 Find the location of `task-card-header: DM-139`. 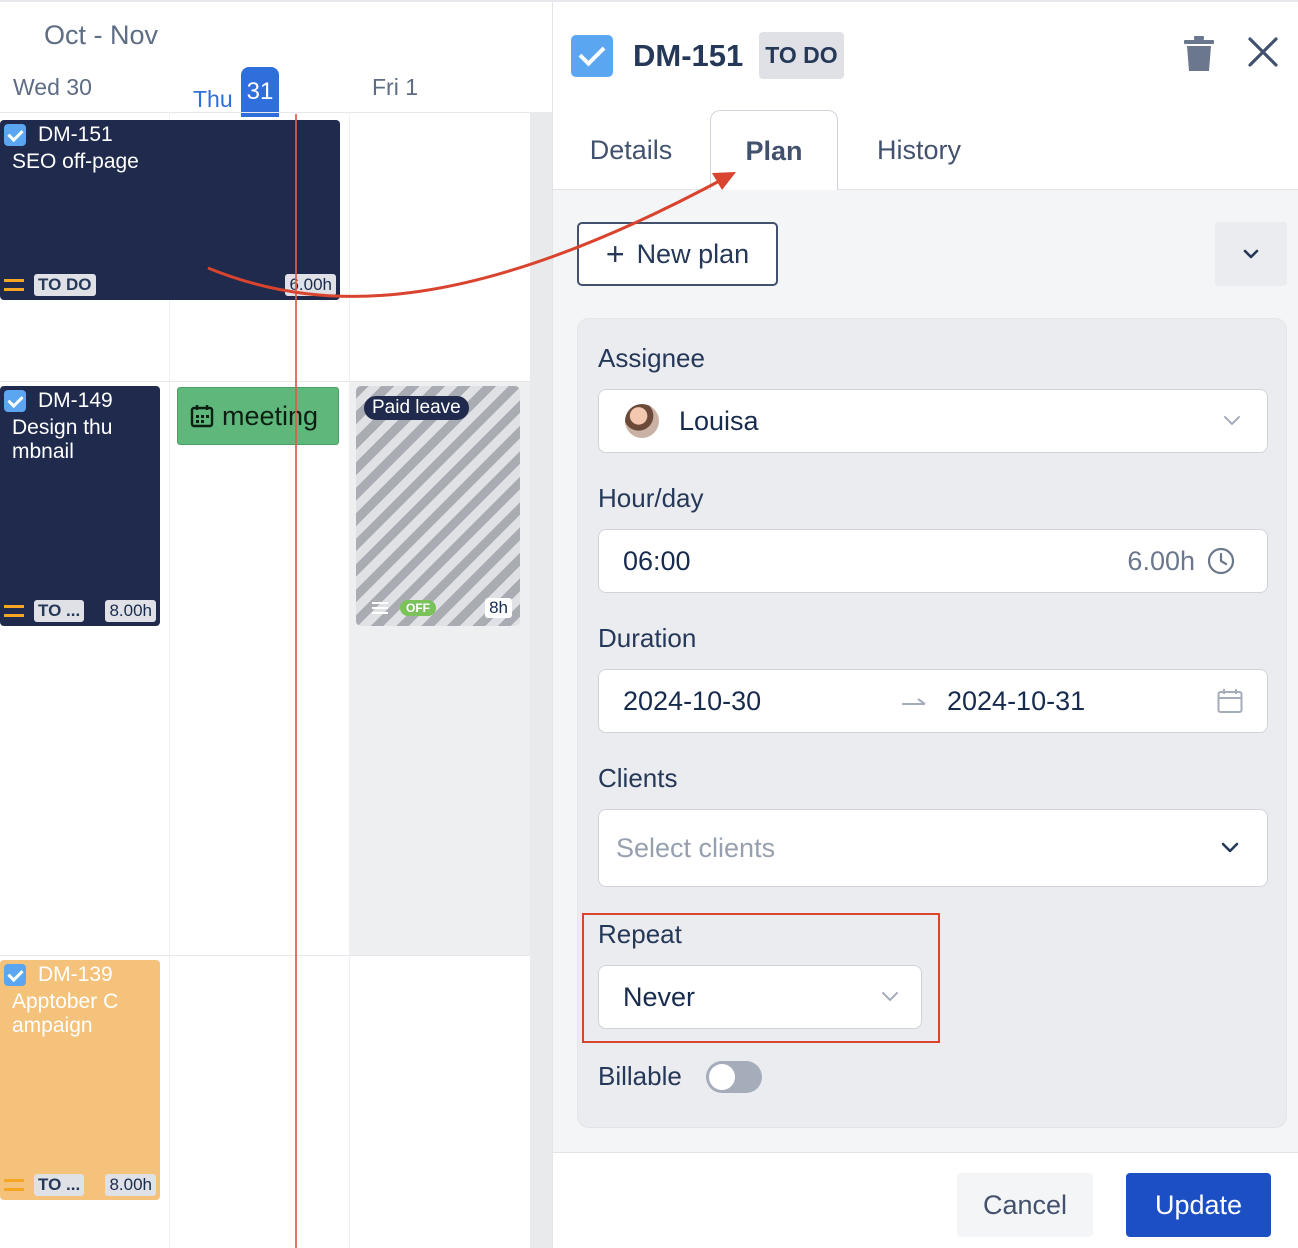

task-card-header: DM-139 is located at coordinates (80, 975).